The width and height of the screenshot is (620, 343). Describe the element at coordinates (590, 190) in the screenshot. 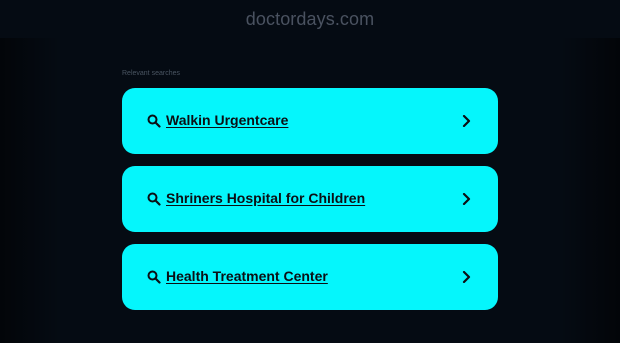

I see `right-edge-shadow` at that location.